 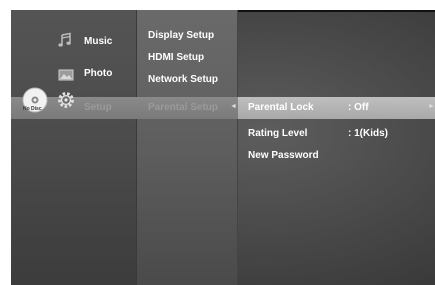 What do you see at coordinates (281, 107) in the screenshot?
I see `option-parental-lock-label: Parental Lock` at bounding box center [281, 107].